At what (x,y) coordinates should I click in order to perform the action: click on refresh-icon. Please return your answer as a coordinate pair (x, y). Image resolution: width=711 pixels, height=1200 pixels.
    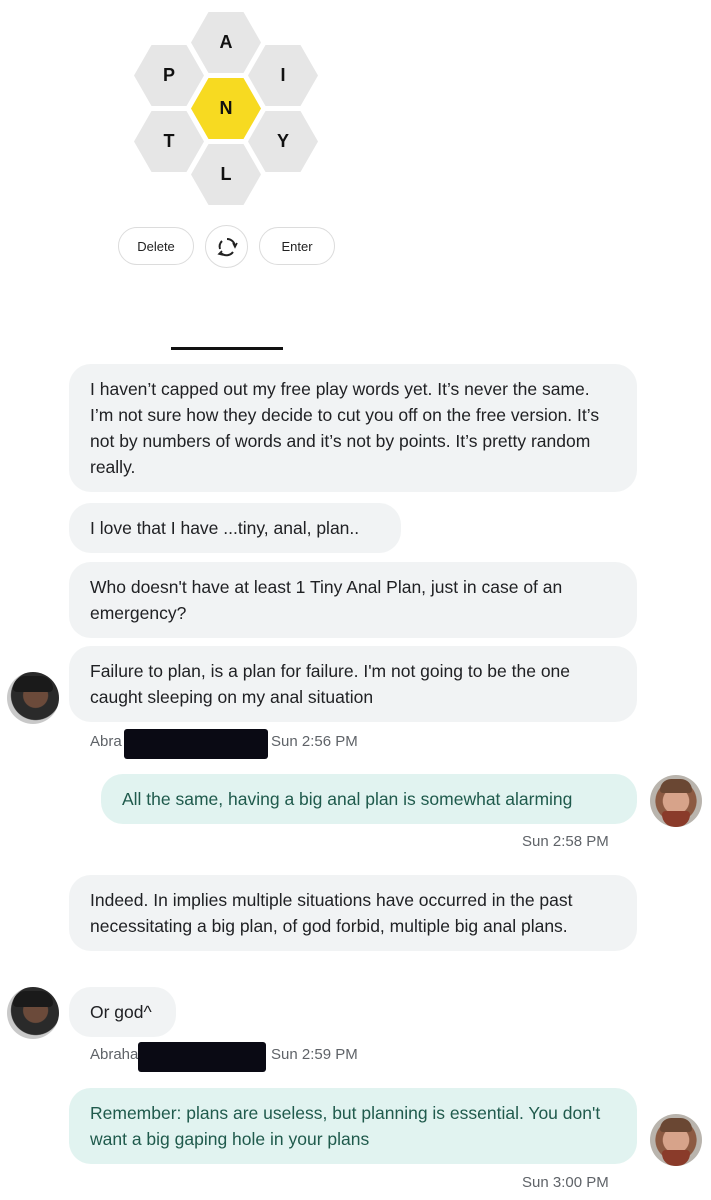
    Looking at the image, I should click on (227, 246).